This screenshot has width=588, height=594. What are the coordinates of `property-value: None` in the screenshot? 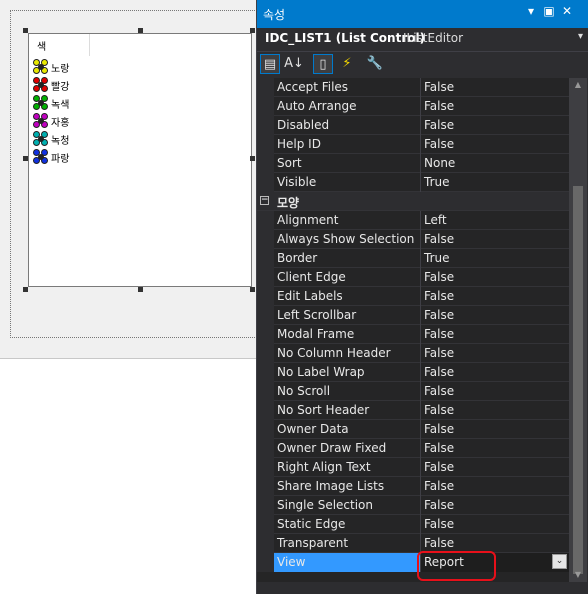 It's located at (494, 163).